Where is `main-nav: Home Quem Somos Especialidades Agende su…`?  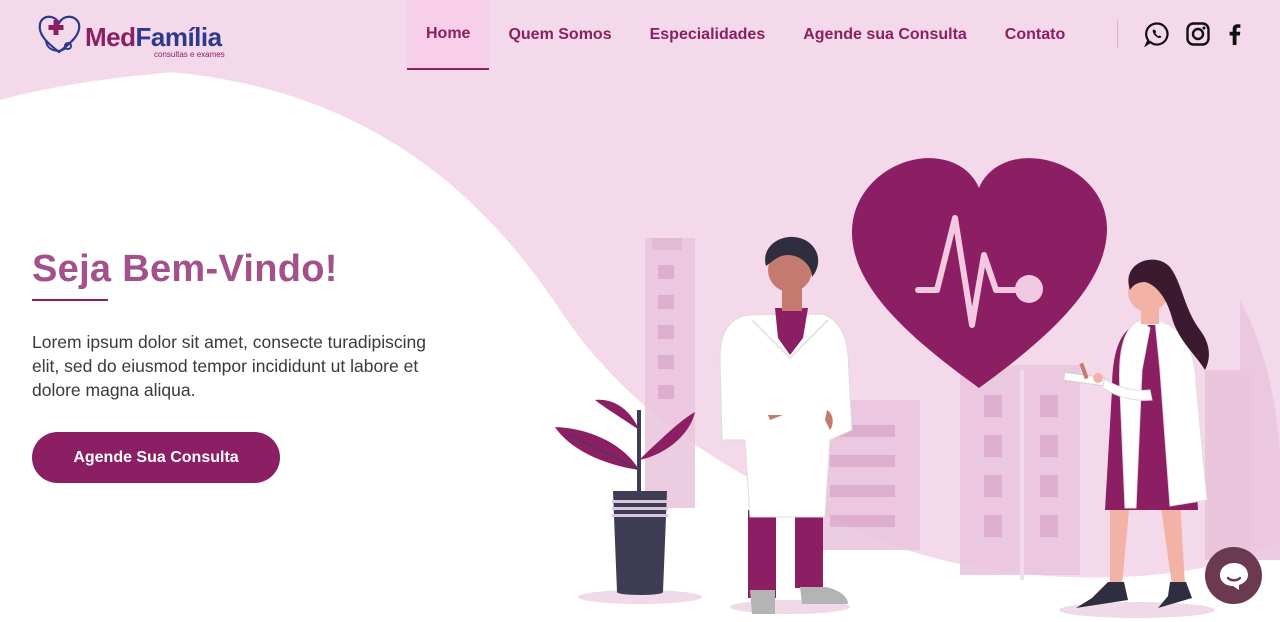
main-nav: Home Quem Somos Especialidades Agende su… is located at coordinates (745, 35).